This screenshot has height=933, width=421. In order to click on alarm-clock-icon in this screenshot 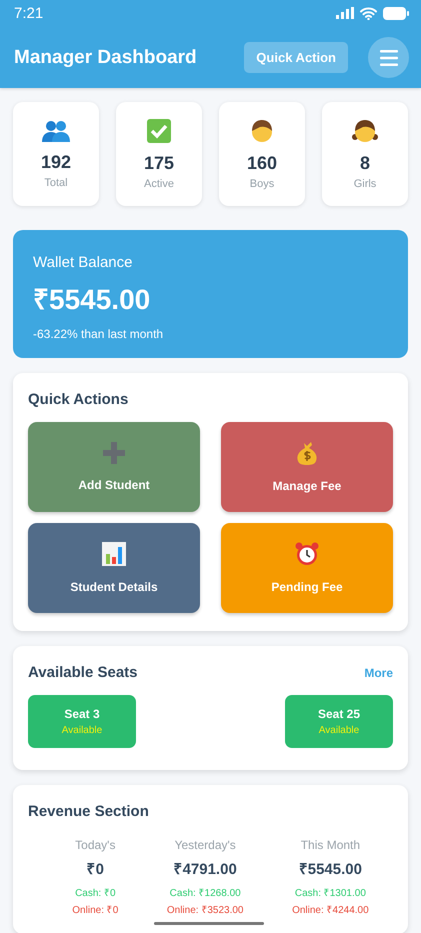, I will do `click(307, 554)`.